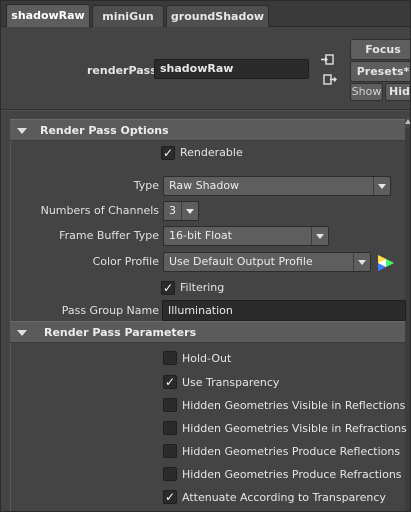 The image size is (411, 512). What do you see at coordinates (204, 185) in the screenshot?
I see `type-value: Raw Shadow` at bounding box center [204, 185].